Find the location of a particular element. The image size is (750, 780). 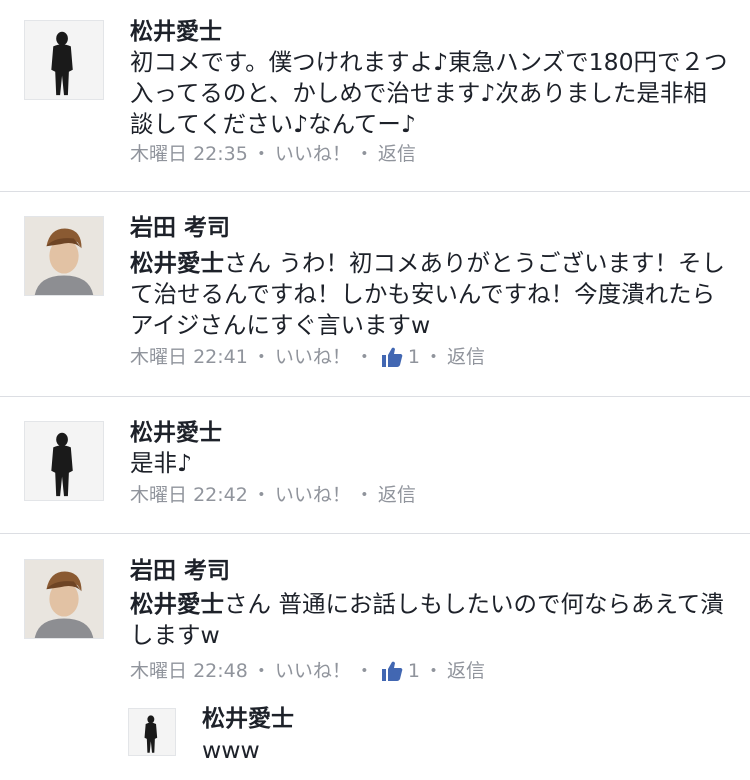

reply-text: www is located at coordinates (231, 750).